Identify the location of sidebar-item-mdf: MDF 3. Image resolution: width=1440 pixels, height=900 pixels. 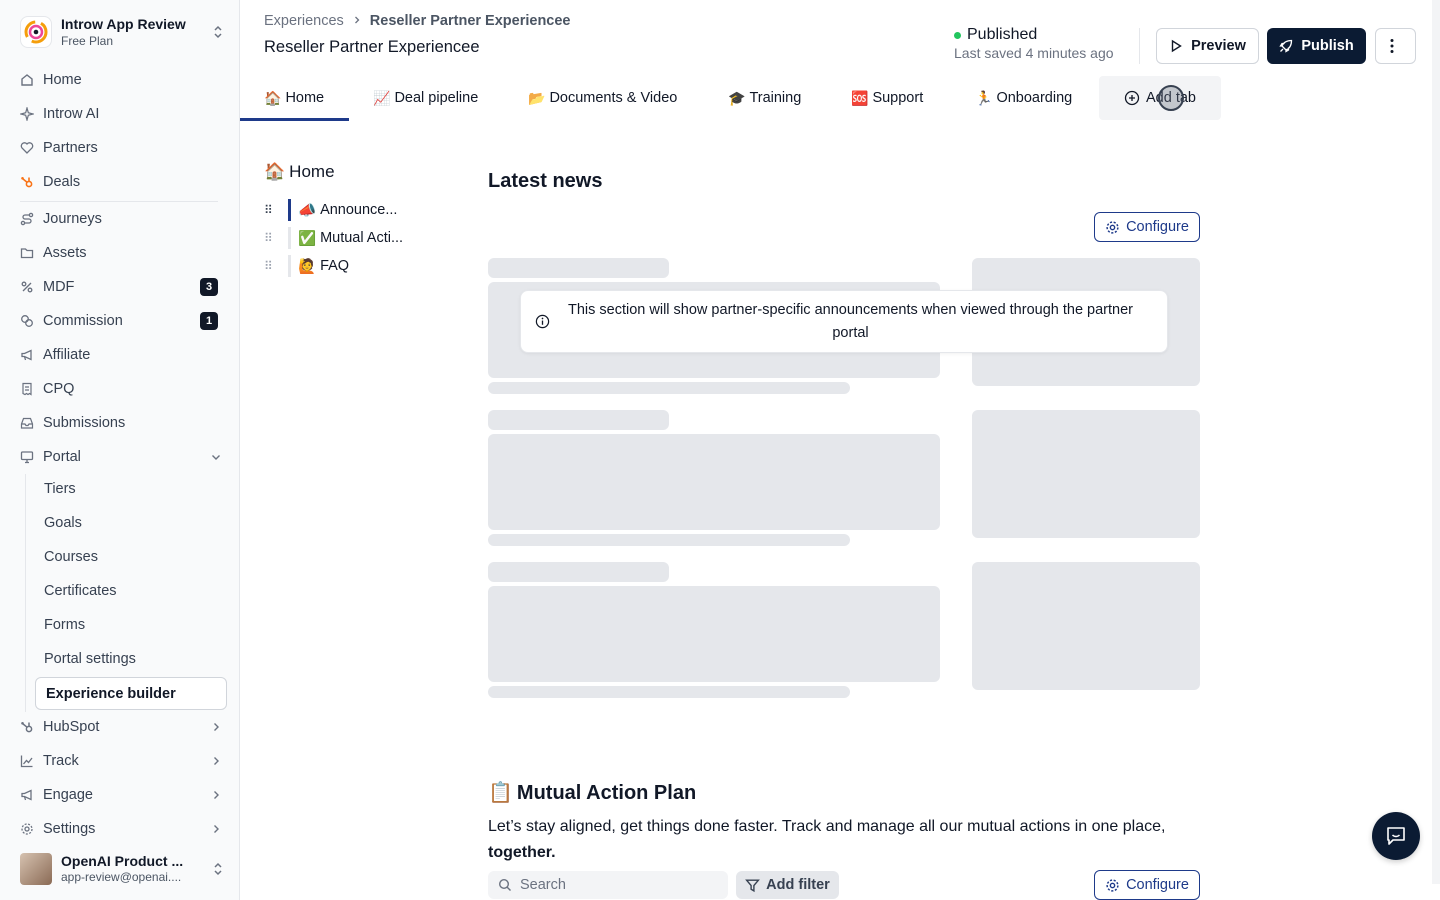
(120, 287).